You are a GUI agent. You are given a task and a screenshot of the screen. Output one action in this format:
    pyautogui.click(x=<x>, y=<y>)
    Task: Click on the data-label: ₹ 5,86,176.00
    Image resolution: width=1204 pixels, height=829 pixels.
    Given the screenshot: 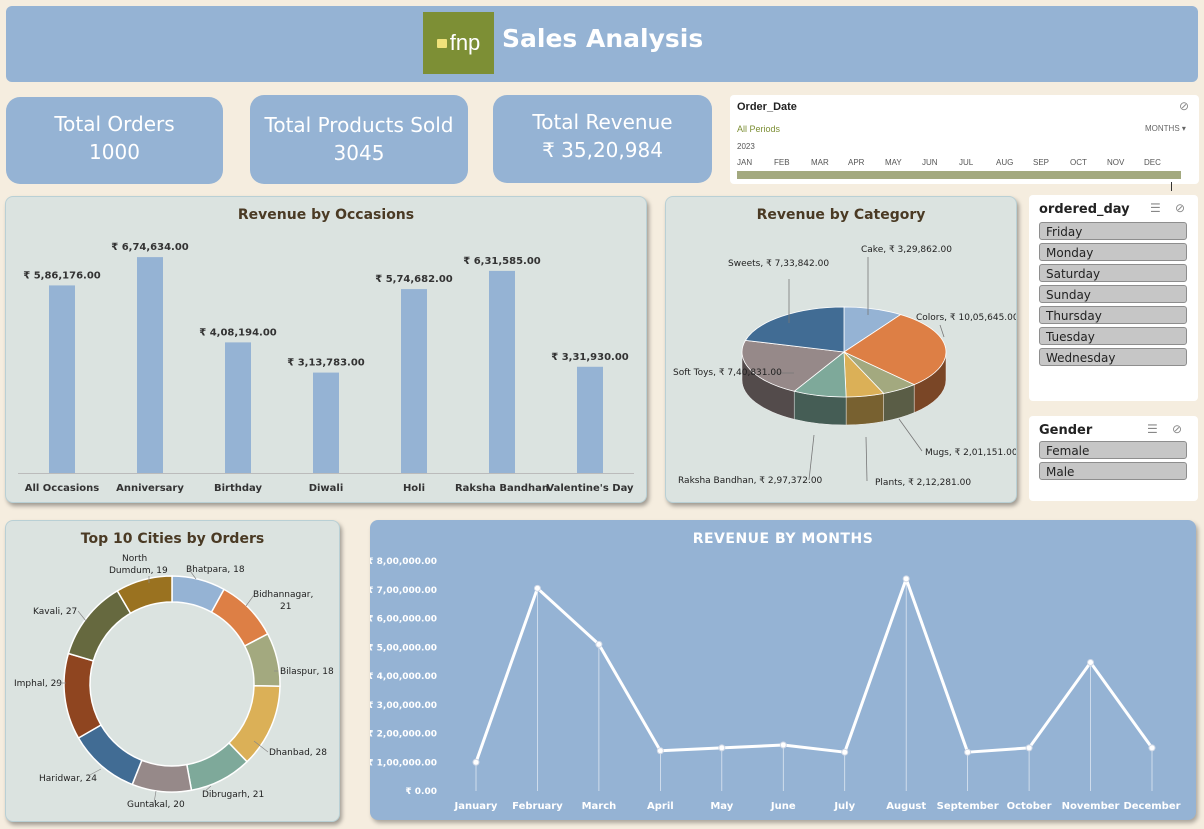 What is the action you would take?
    pyautogui.click(x=62, y=275)
    